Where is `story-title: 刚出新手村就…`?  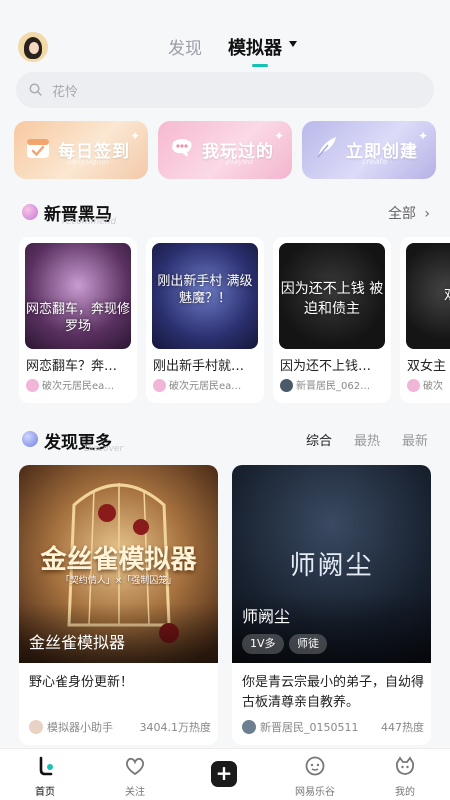
story-title: 刚出新手村就… is located at coordinates (199, 366).